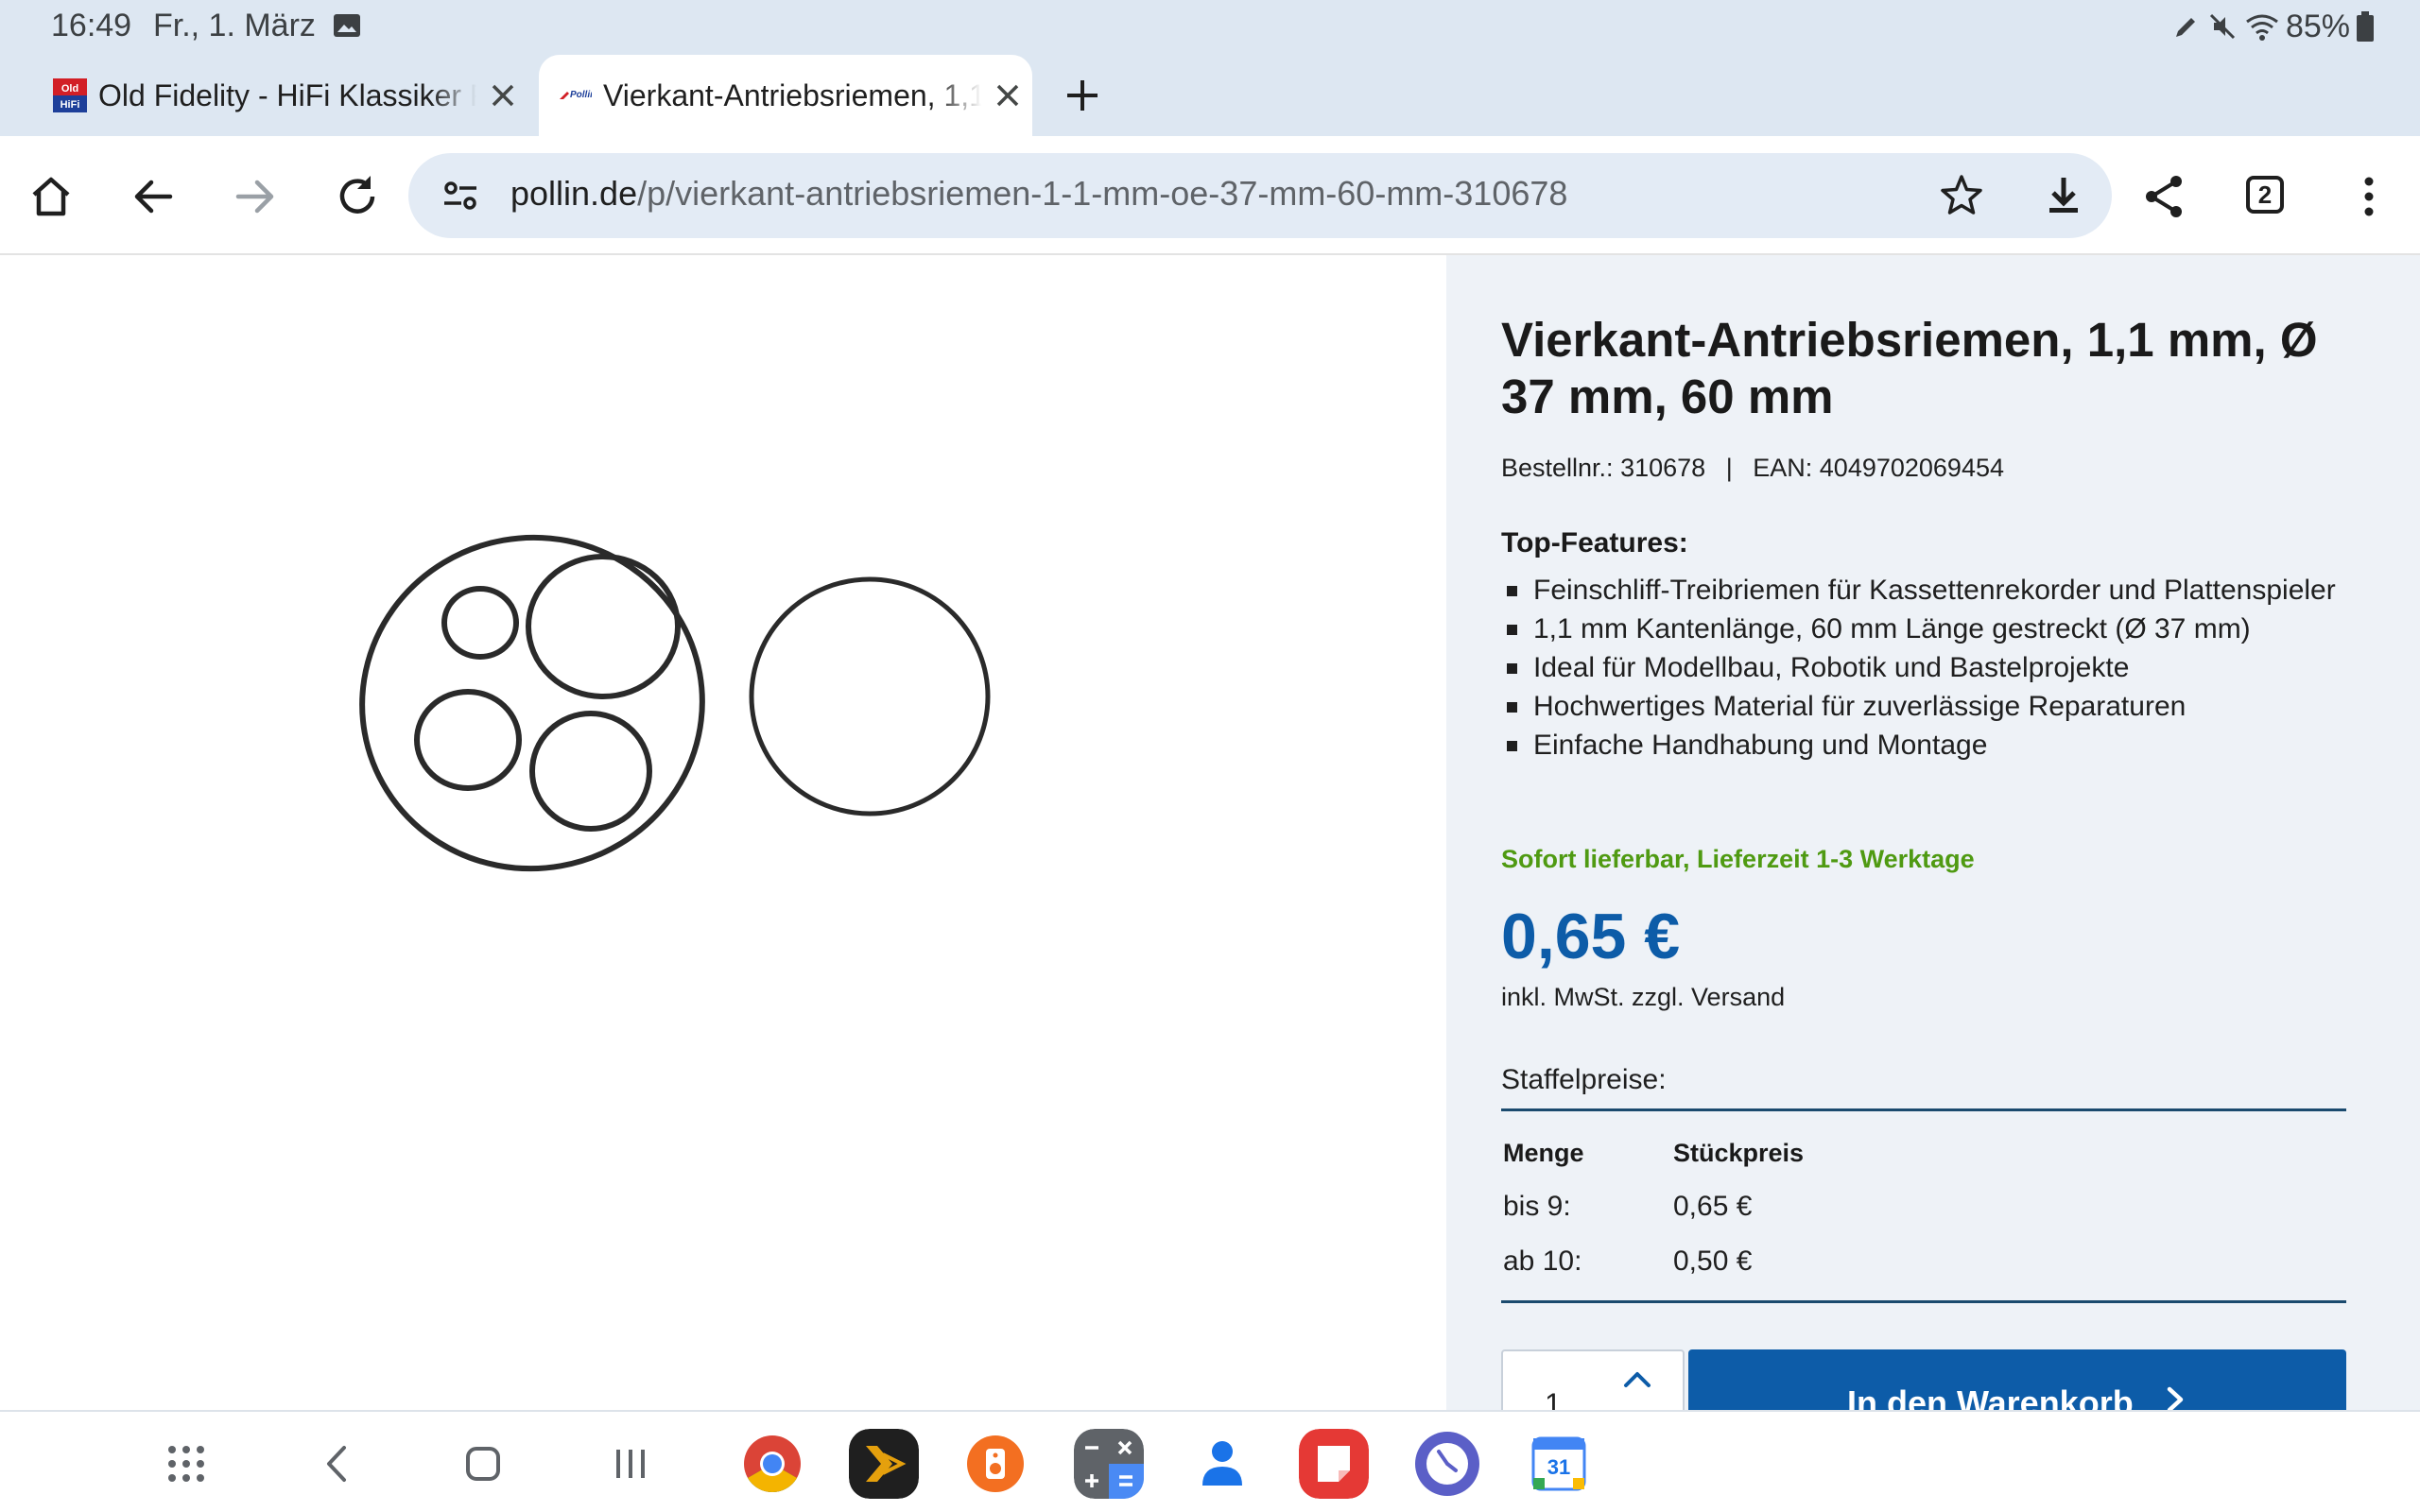 Image resolution: width=2420 pixels, height=1512 pixels. What do you see at coordinates (1663, 468) in the screenshot?
I see `order-number: 310678` at bounding box center [1663, 468].